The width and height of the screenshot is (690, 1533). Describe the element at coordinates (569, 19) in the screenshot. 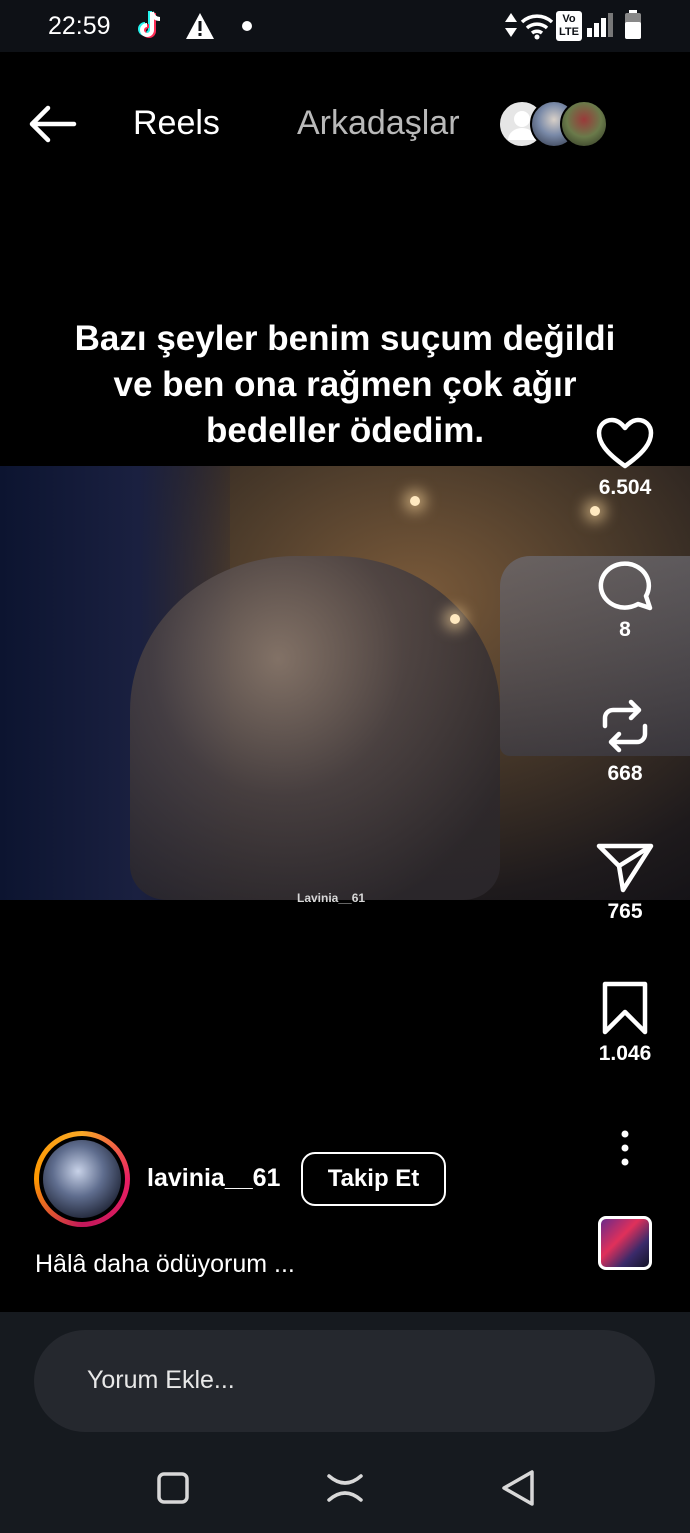

I see `volte-top-label: Vo` at that location.